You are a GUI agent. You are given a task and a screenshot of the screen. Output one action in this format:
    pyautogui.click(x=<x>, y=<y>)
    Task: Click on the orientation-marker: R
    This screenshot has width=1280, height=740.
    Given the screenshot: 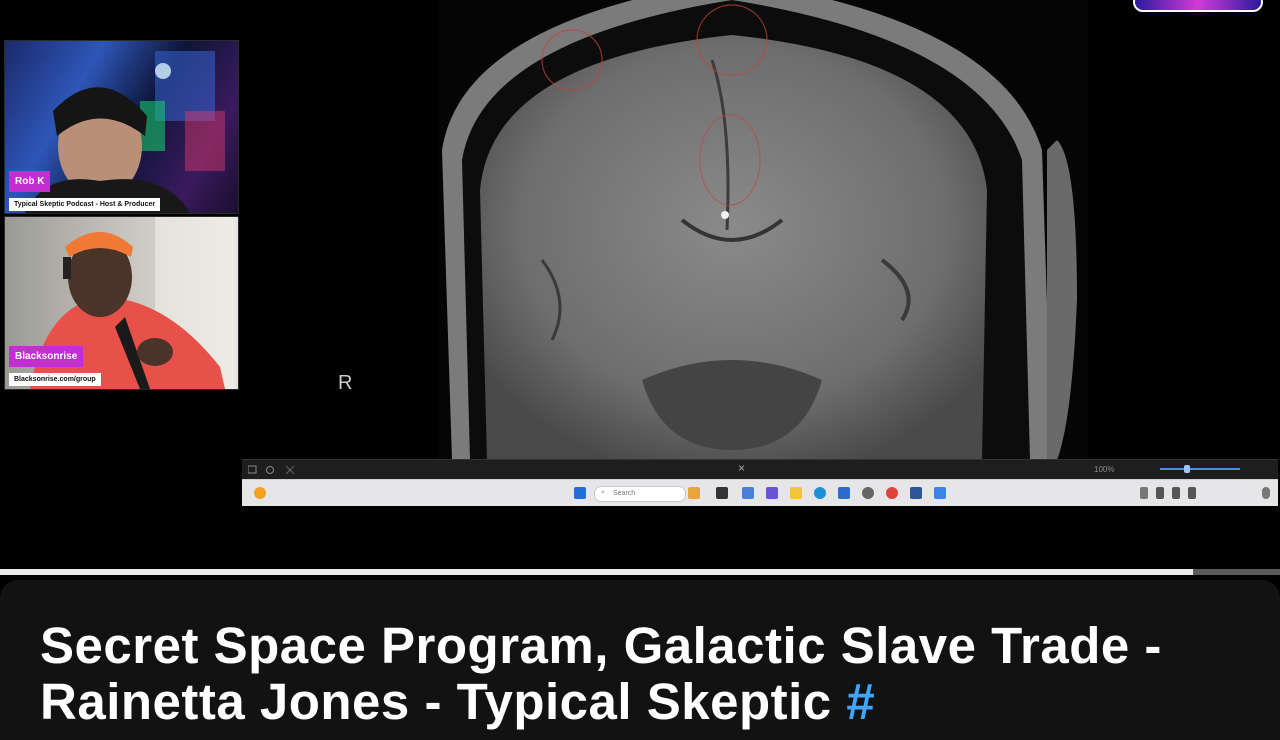 What is the action you would take?
    pyautogui.click(x=345, y=383)
    